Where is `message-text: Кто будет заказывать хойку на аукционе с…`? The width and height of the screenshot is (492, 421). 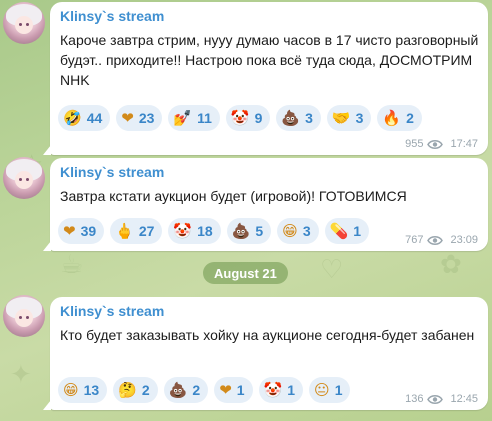 message-text: Кто будет заказывать хойку на аукционе с… is located at coordinates (267, 335).